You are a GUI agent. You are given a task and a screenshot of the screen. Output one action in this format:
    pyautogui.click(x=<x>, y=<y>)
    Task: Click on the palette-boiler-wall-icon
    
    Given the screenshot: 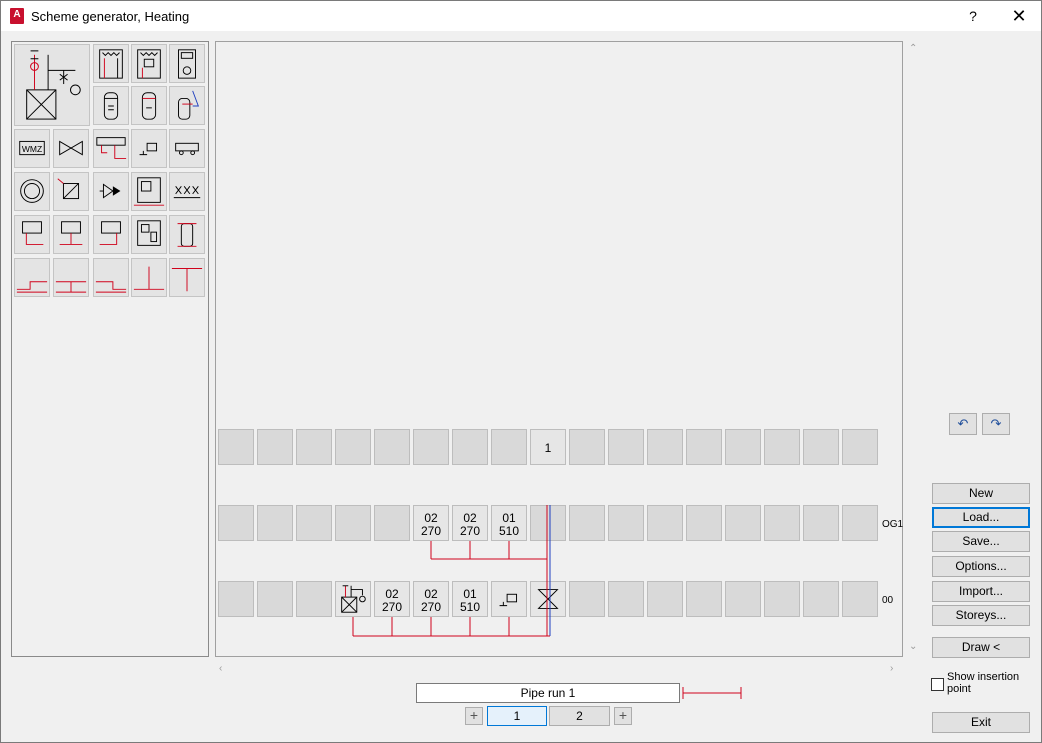 What is the action you would take?
    pyautogui.click(x=111, y=63)
    